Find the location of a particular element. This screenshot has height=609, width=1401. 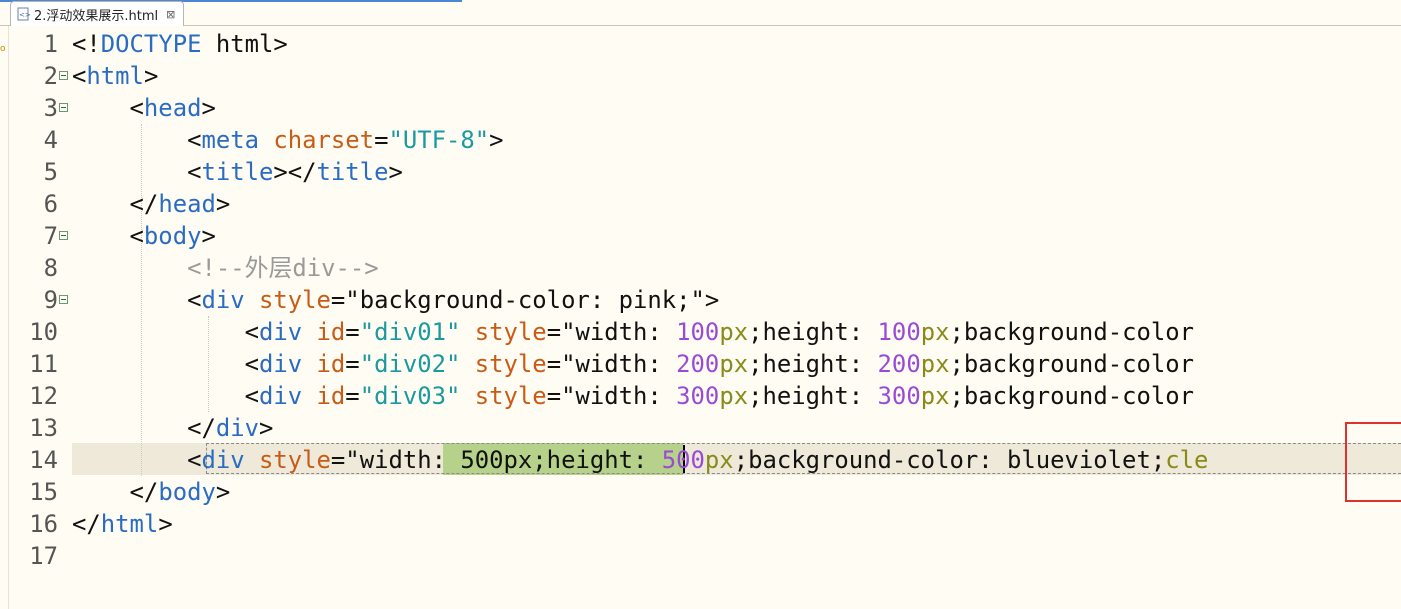

line-number: 15 is located at coordinates (43, 492).